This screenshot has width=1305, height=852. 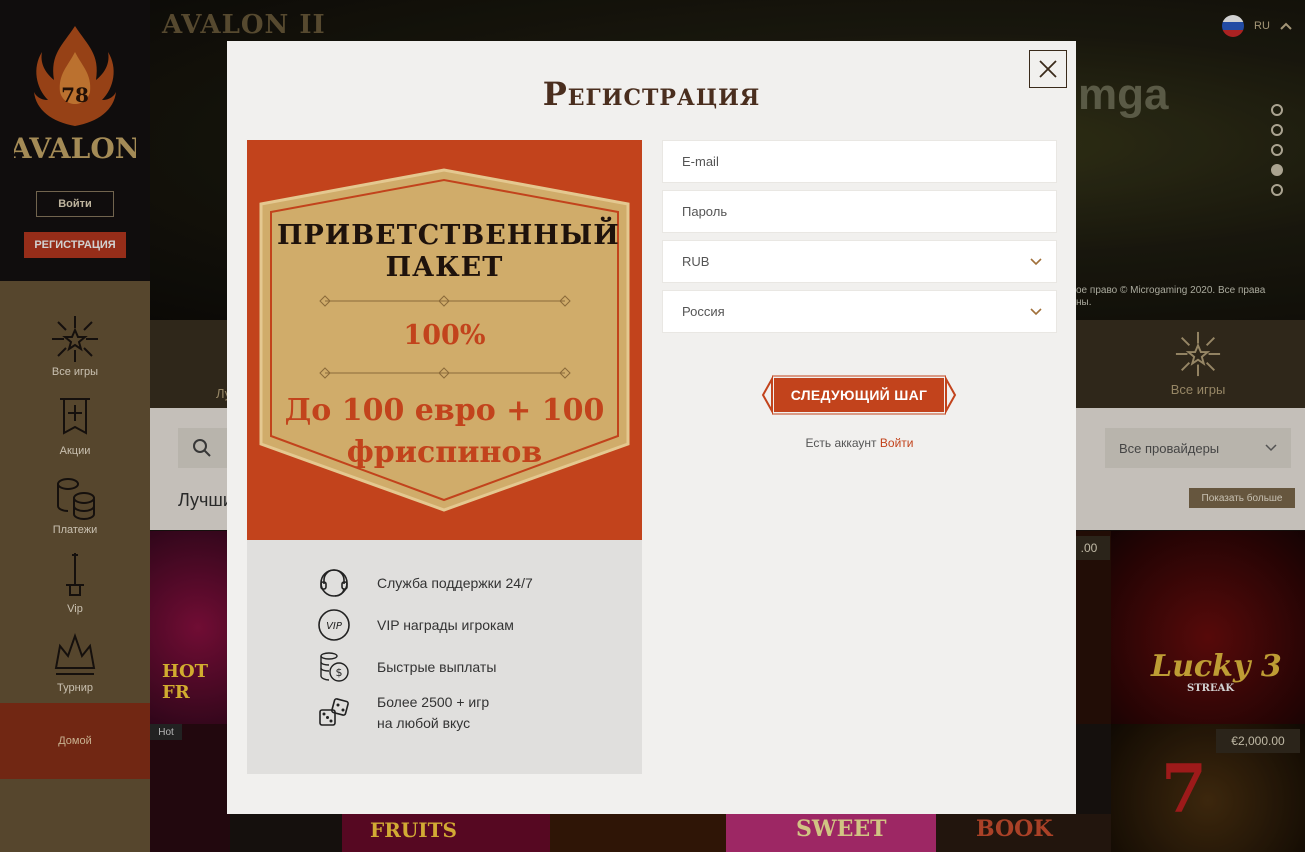 What do you see at coordinates (859, 261) in the screenshot?
I see `currency-select: RUB` at bounding box center [859, 261].